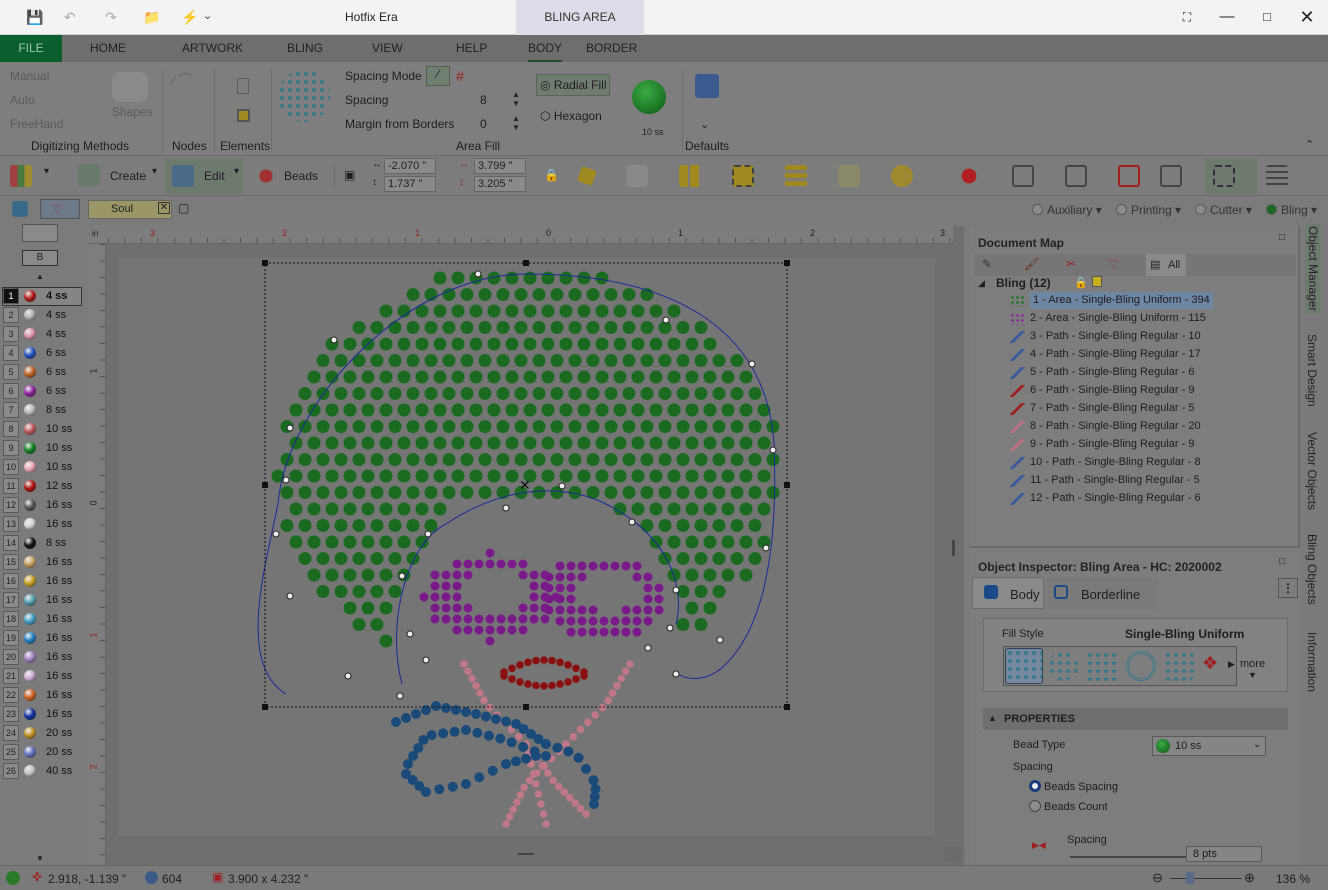 Image resolution: width=1328 pixels, height=890 pixels. What do you see at coordinates (164, 208) in the screenshot?
I see `close-tab-icon: ✕` at bounding box center [164, 208].